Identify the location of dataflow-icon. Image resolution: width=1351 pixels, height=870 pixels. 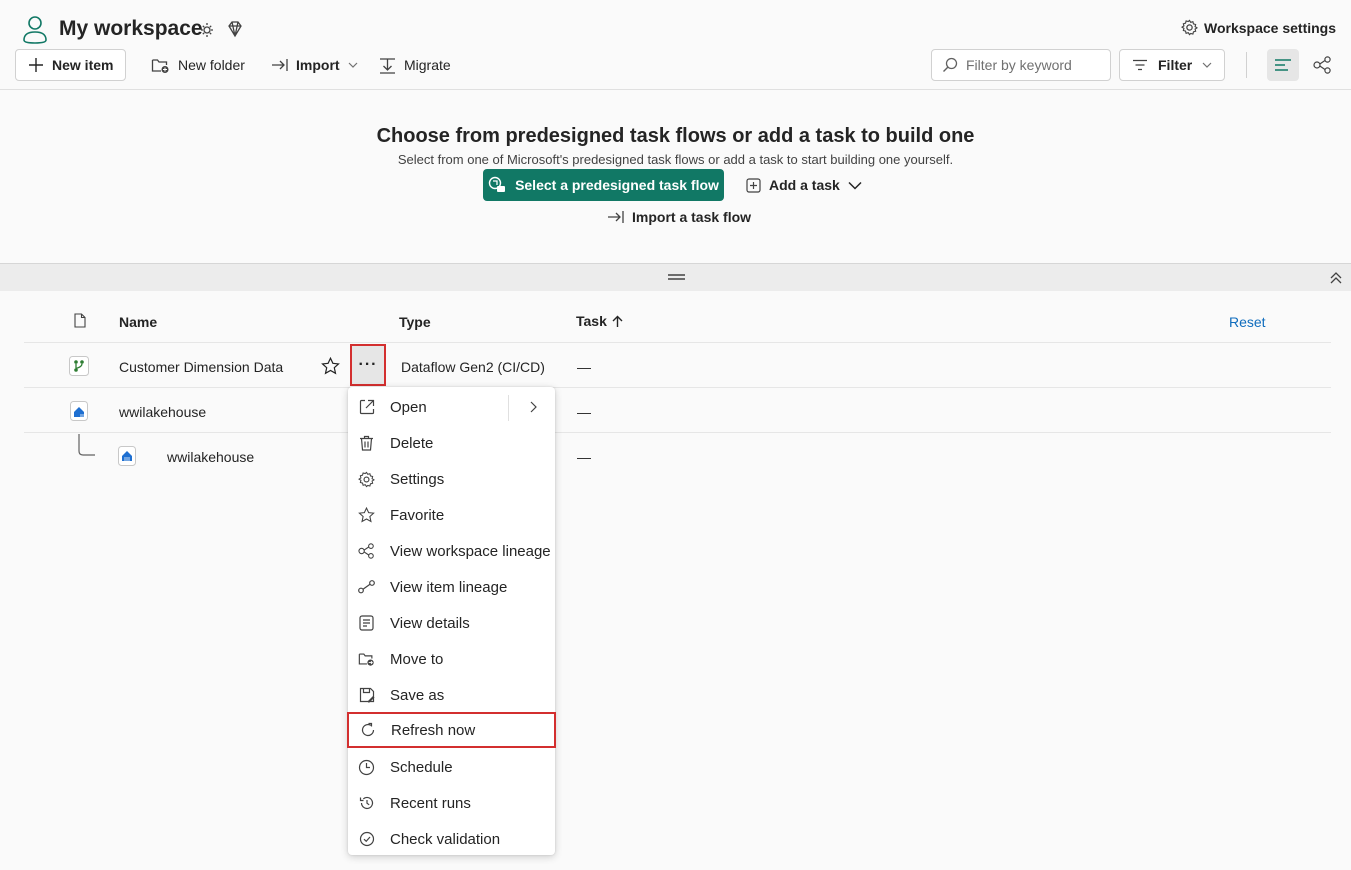
(79, 366).